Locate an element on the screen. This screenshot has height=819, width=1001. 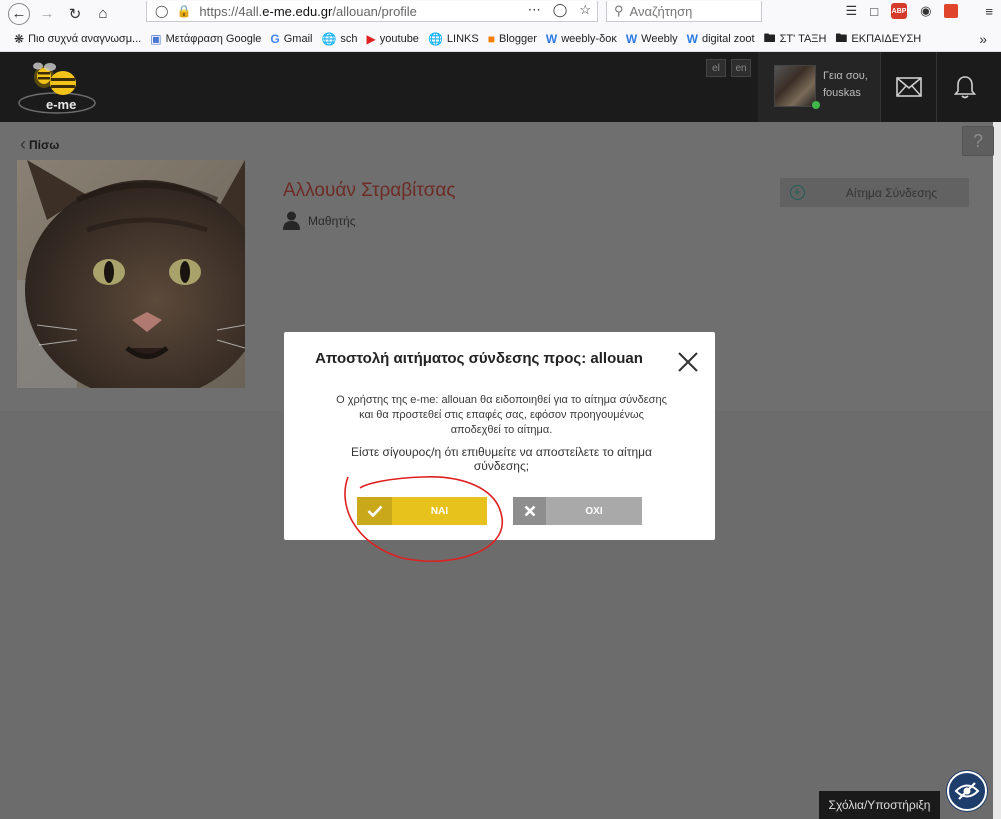
bookmark-weebly: W Weebly is located at coordinates (652, 39).